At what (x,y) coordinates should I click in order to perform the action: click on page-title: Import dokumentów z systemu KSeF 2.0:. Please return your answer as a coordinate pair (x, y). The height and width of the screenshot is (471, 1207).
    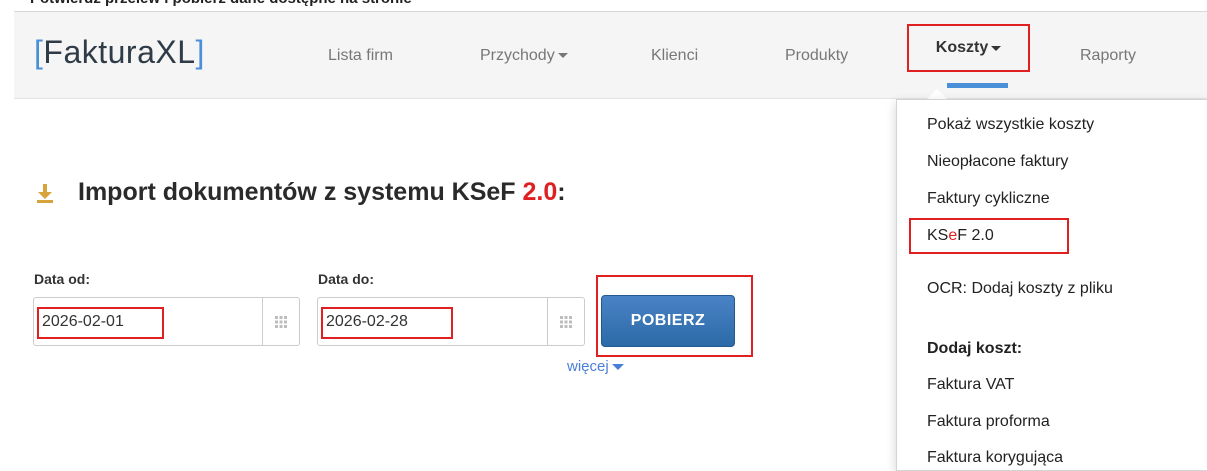
    Looking at the image, I should click on (322, 192).